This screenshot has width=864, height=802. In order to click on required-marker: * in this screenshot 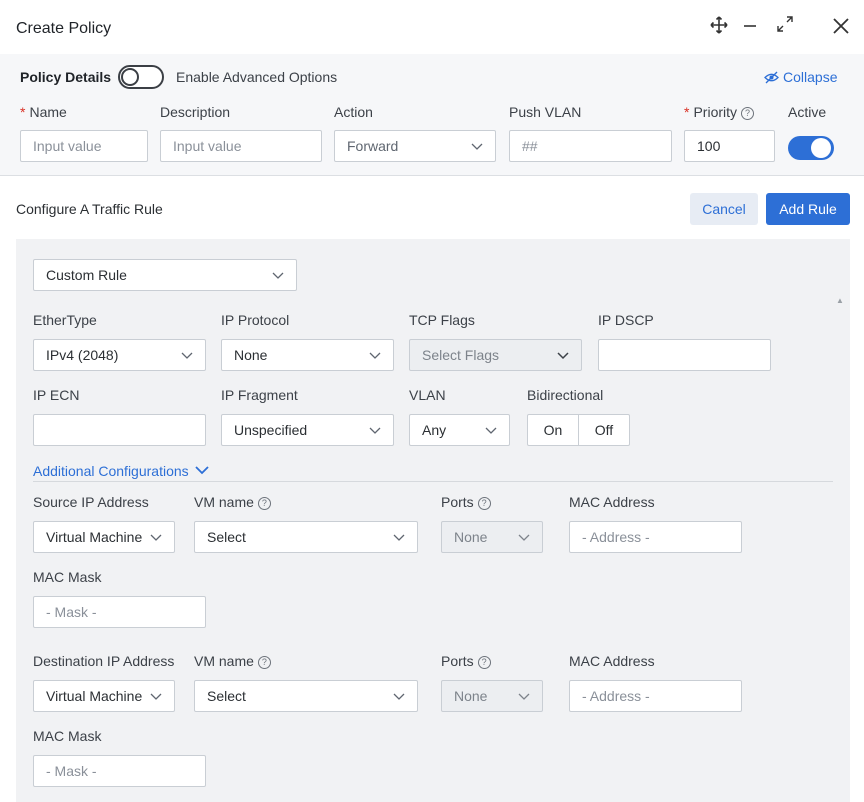, I will do `click(23, 112)`.